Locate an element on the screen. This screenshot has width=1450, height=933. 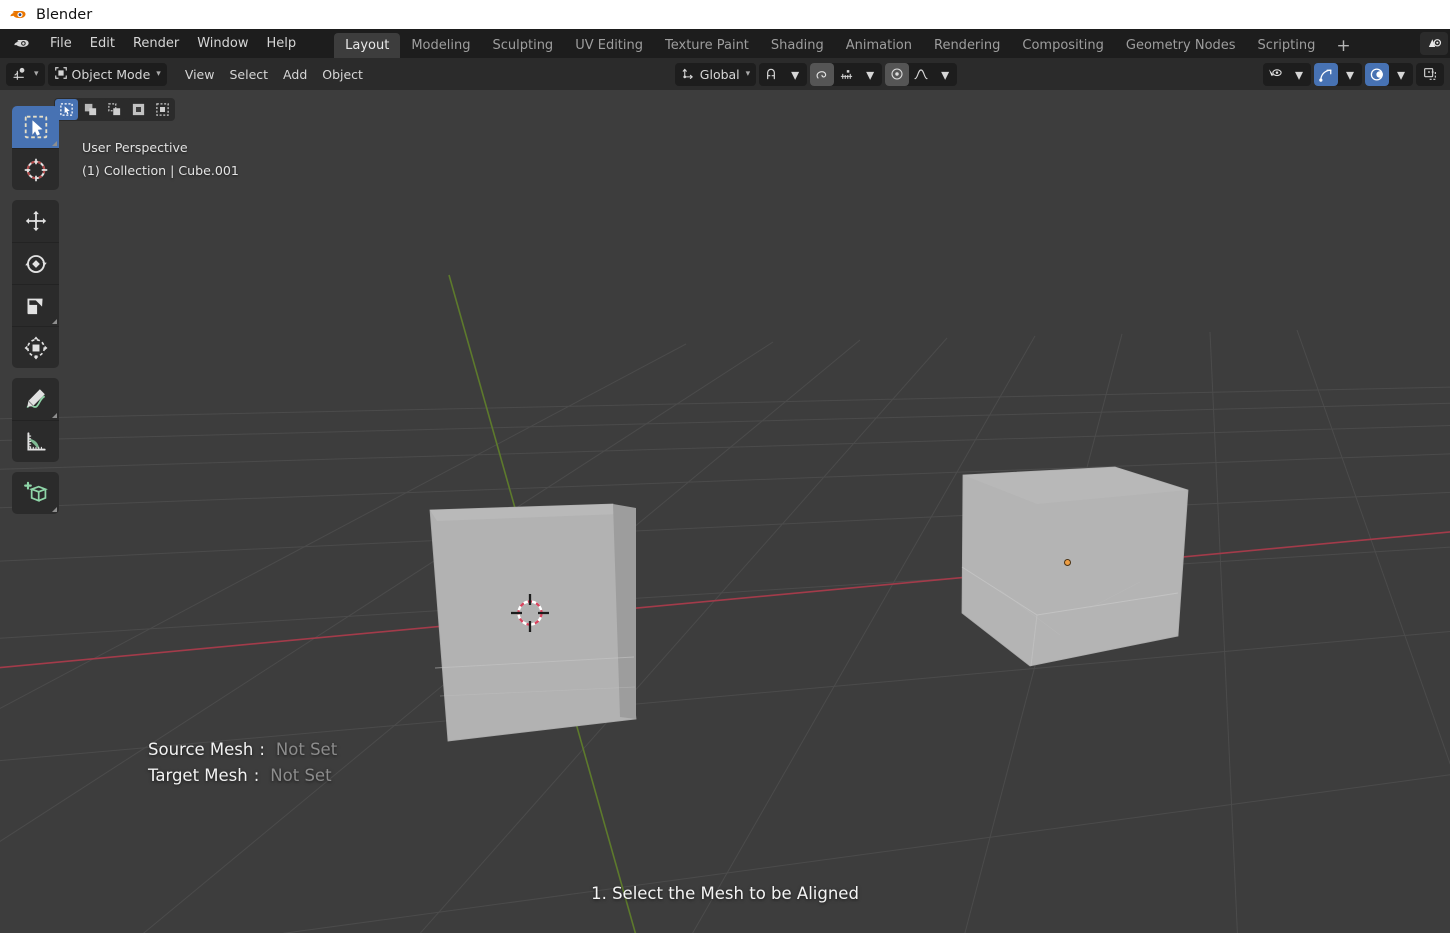
menu-render: Render is located at coordinates (156, 43).